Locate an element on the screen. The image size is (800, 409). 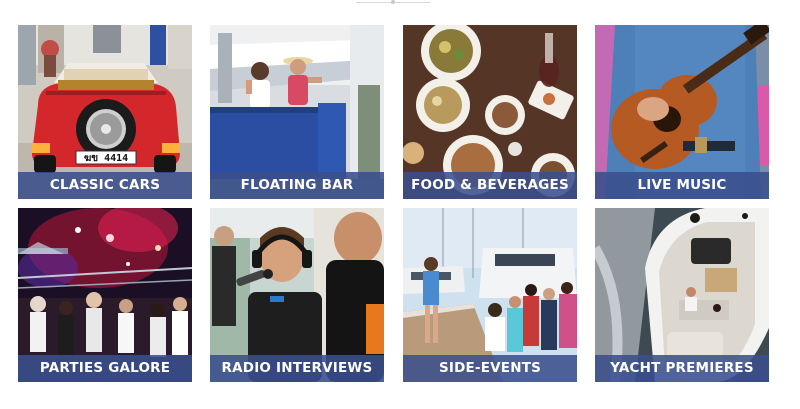
top-divider is located at coordinates (393, 2).